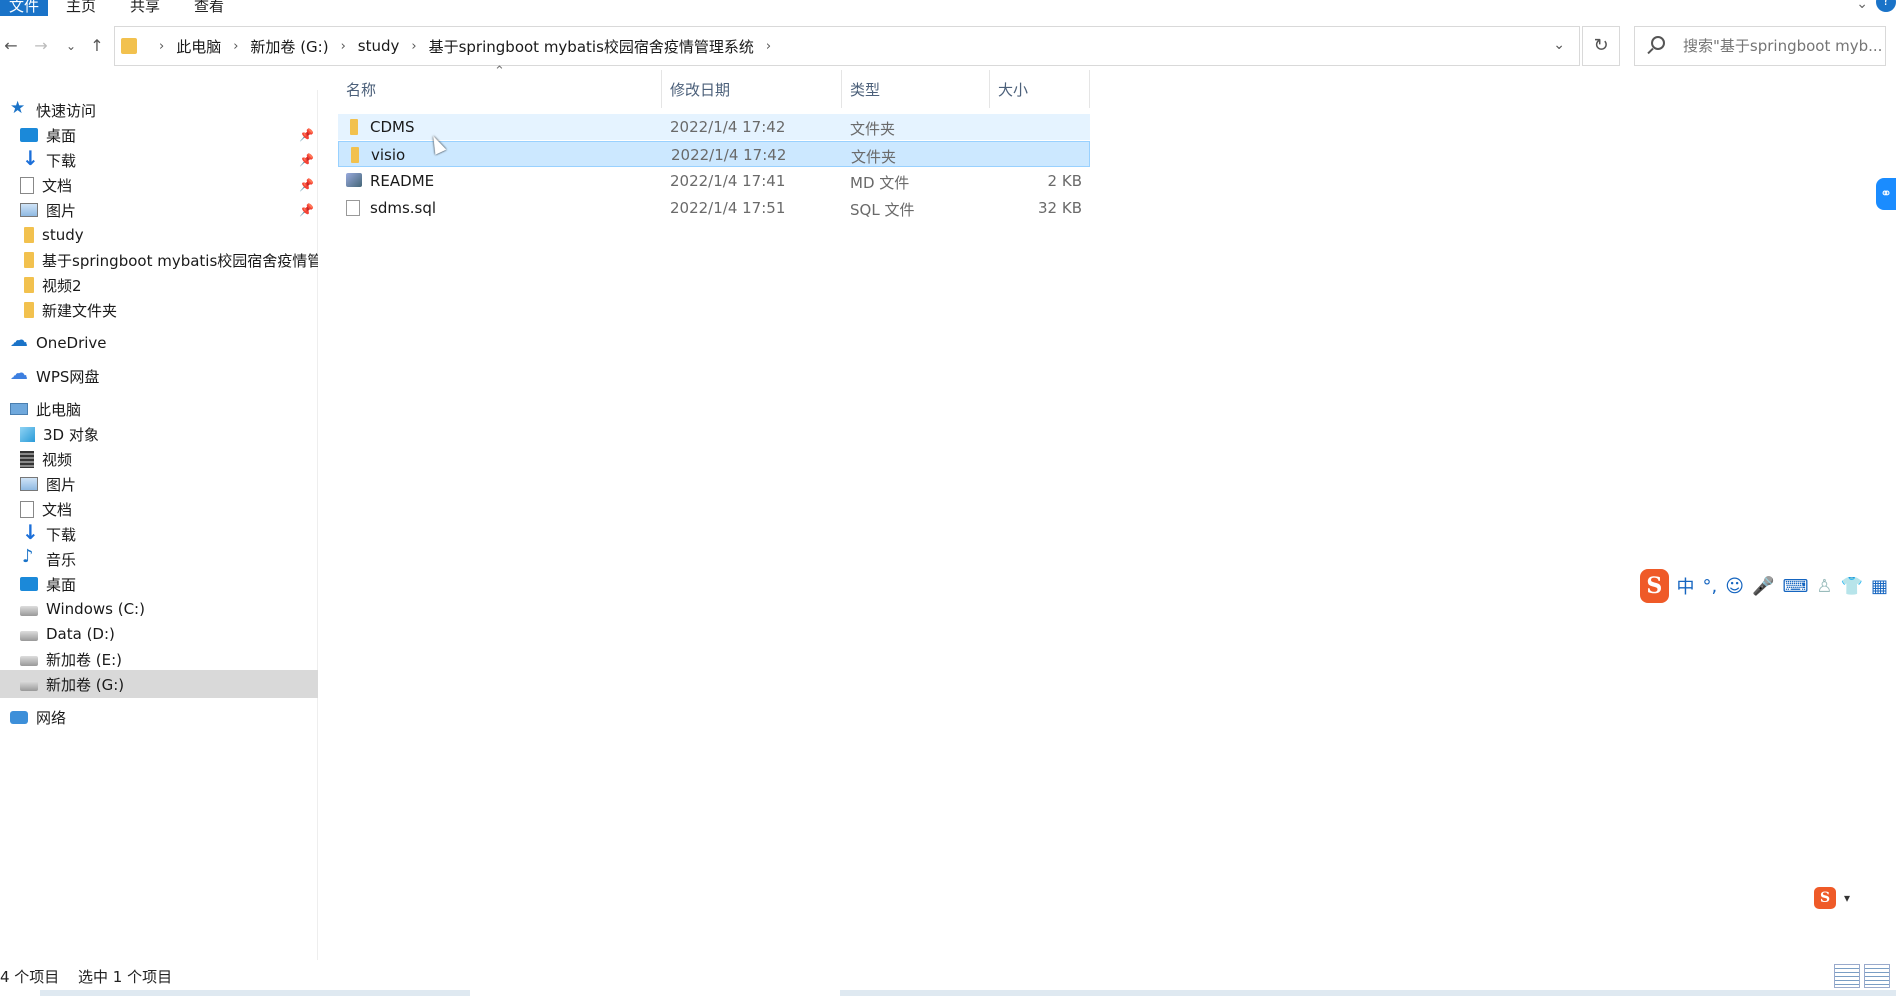 Image resolution: width=1896 pixels, height=996 pixels. Describe the element at coordinates (71, 434) in the screenshot. I see `sidebar-item-label: 3D 对象` at that location.